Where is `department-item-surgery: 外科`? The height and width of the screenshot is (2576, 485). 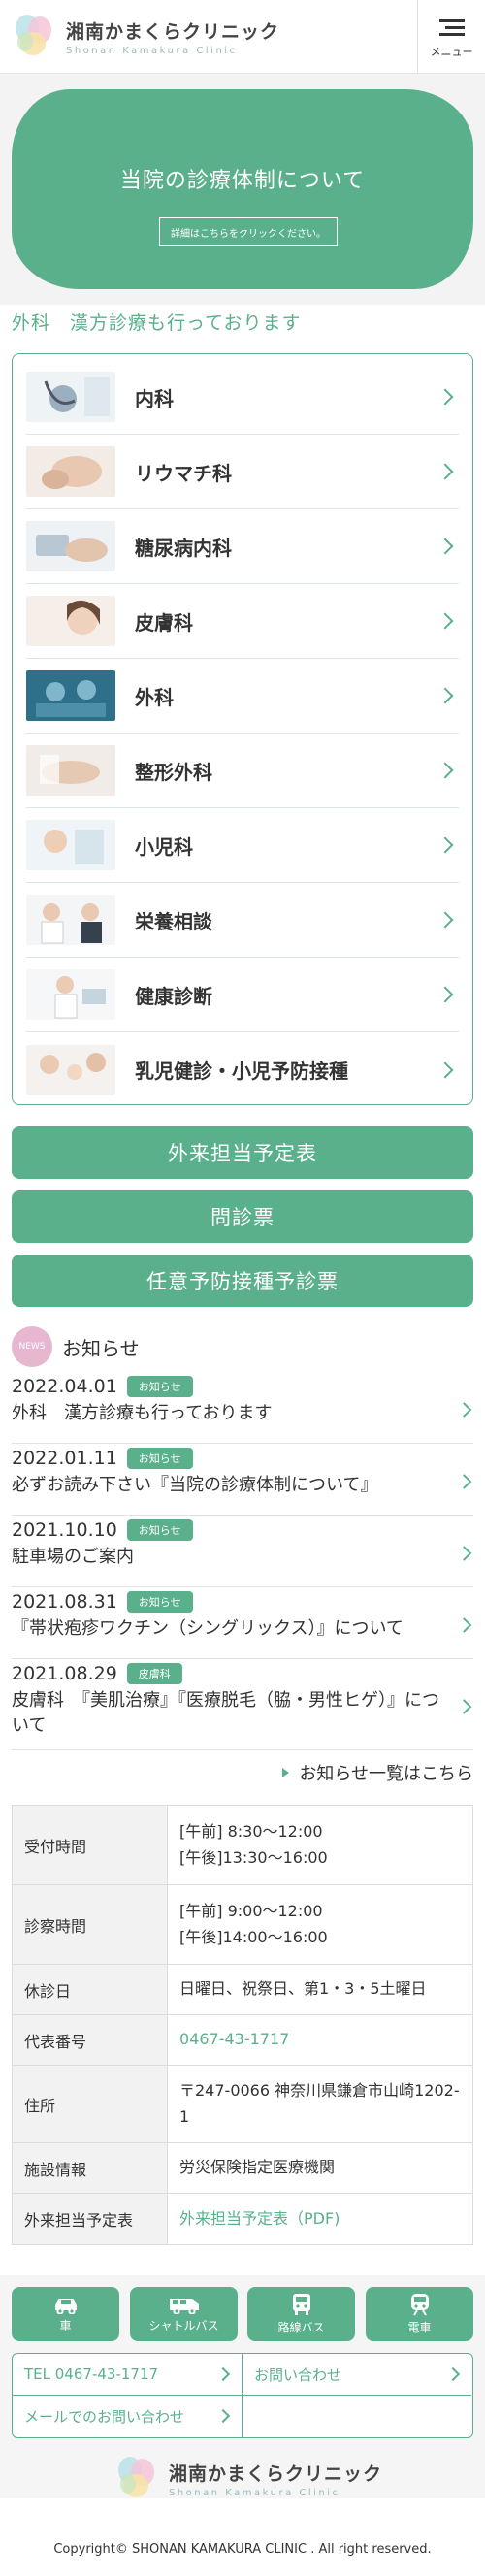 department-item-surgery: 外科 is located at coordinates (242, 696).